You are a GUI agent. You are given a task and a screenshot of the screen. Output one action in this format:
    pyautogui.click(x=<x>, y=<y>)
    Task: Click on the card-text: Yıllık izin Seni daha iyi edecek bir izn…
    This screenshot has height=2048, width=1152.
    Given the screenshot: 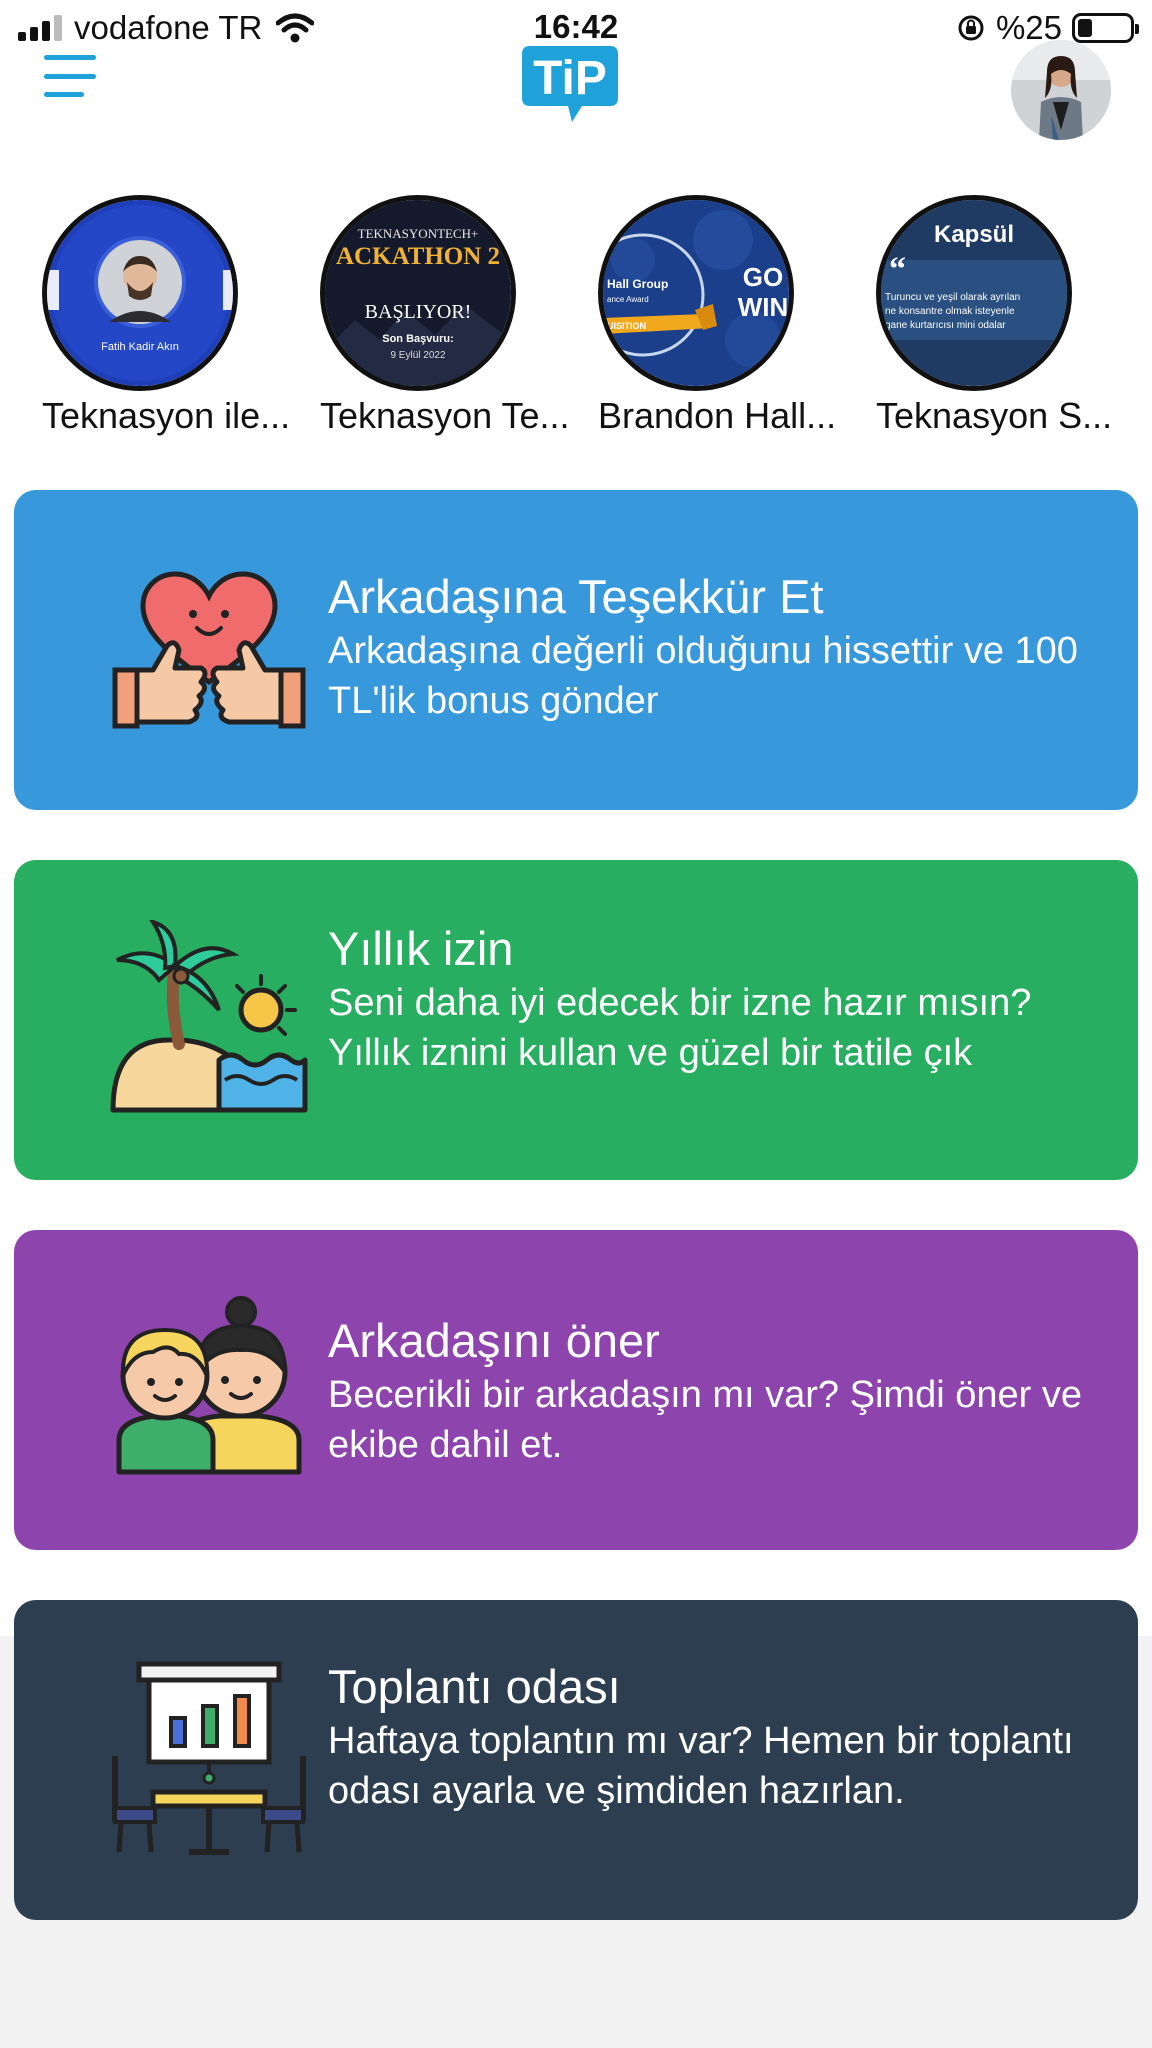 What is the action you would take?
    pyautogui.click(x=708, y=999)
    